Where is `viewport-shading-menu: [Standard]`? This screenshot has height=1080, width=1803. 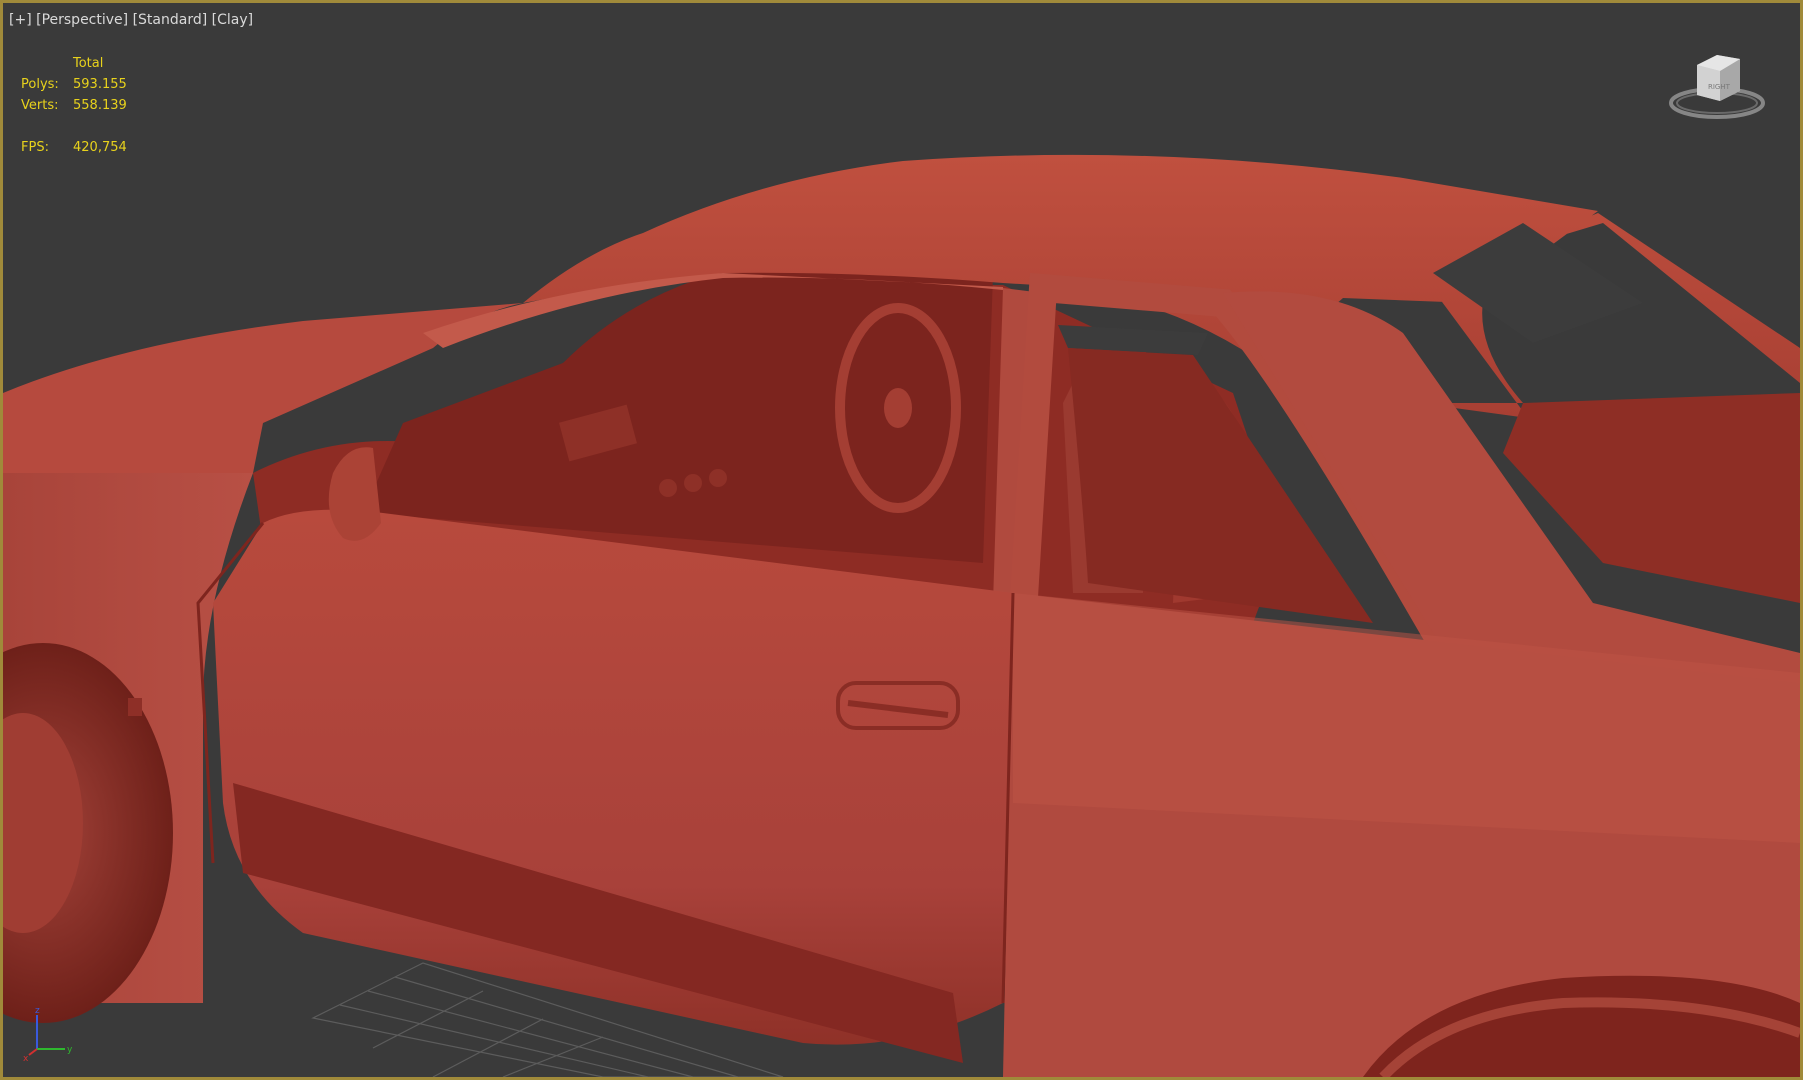 viewport-shading-menu: [Standard] is located at coordinates (170, 20).